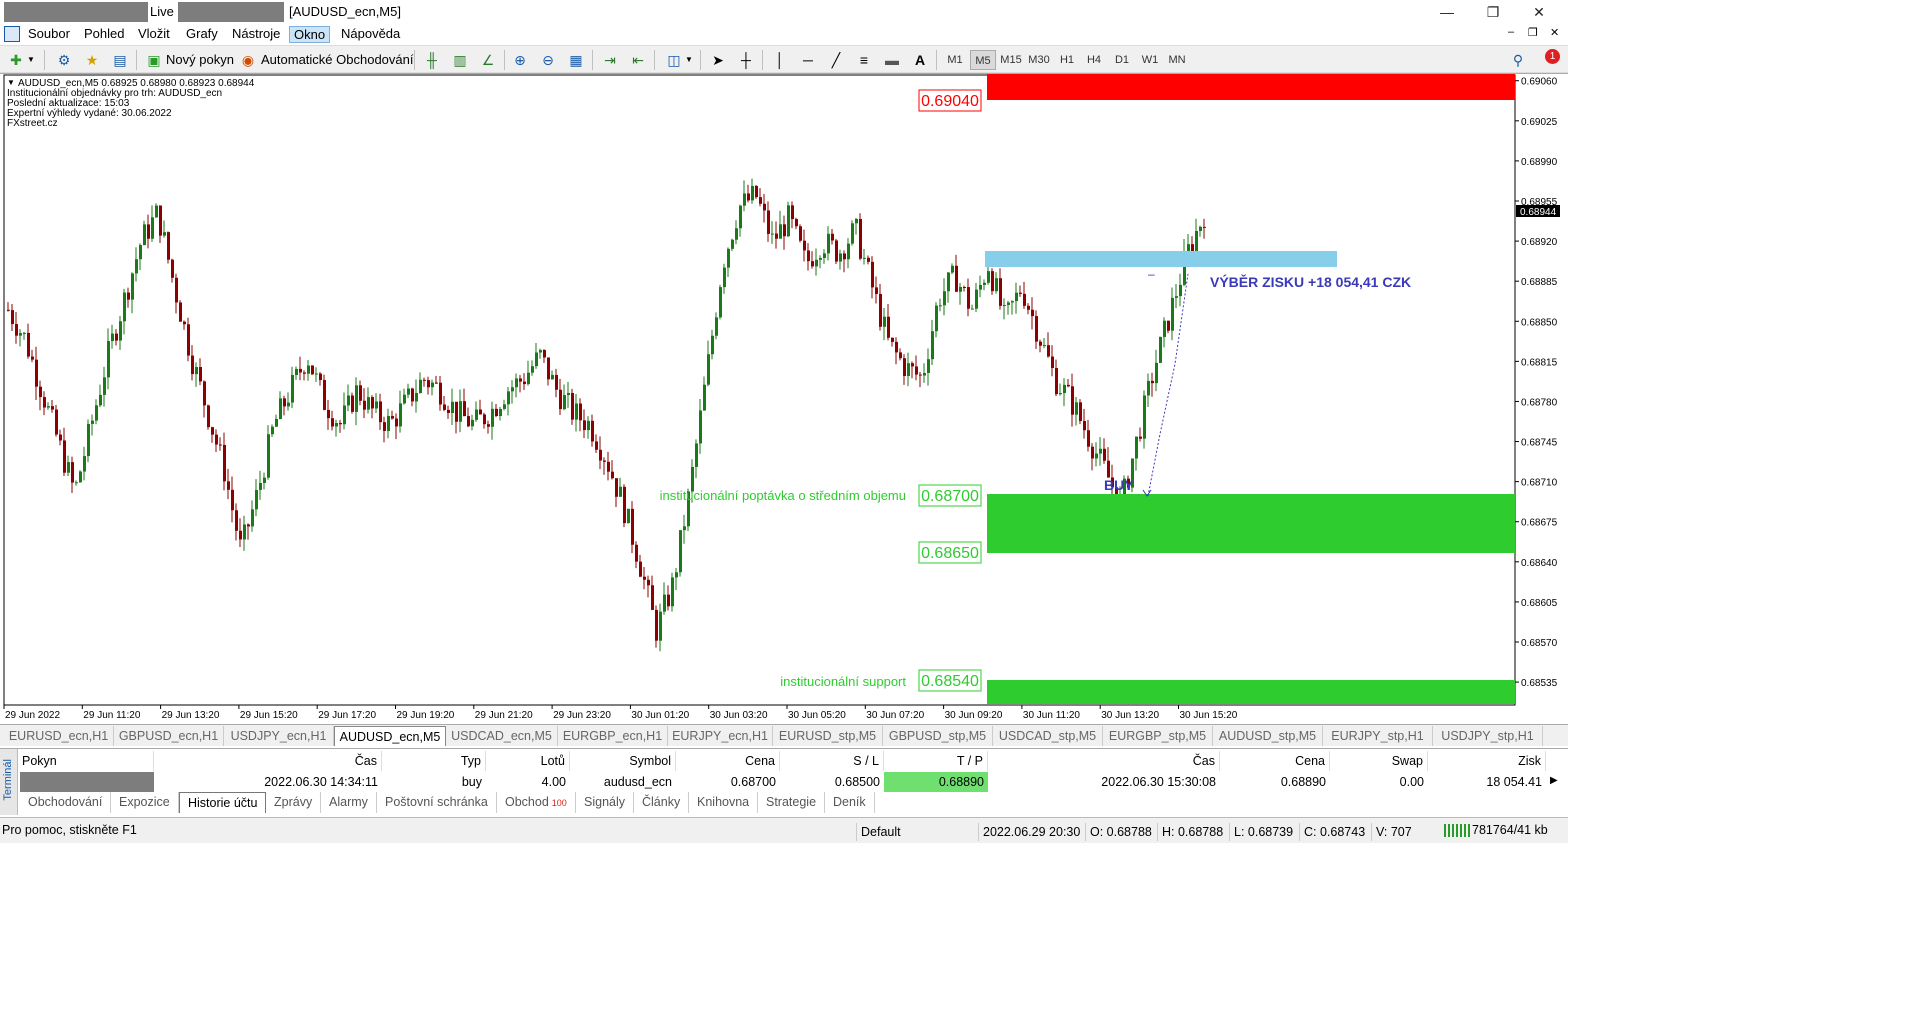  What do you see at coordinates (1511, 32) in the screenshot?
I see `mdi-minimize-icon: –` at bounding box center [1511, 32].